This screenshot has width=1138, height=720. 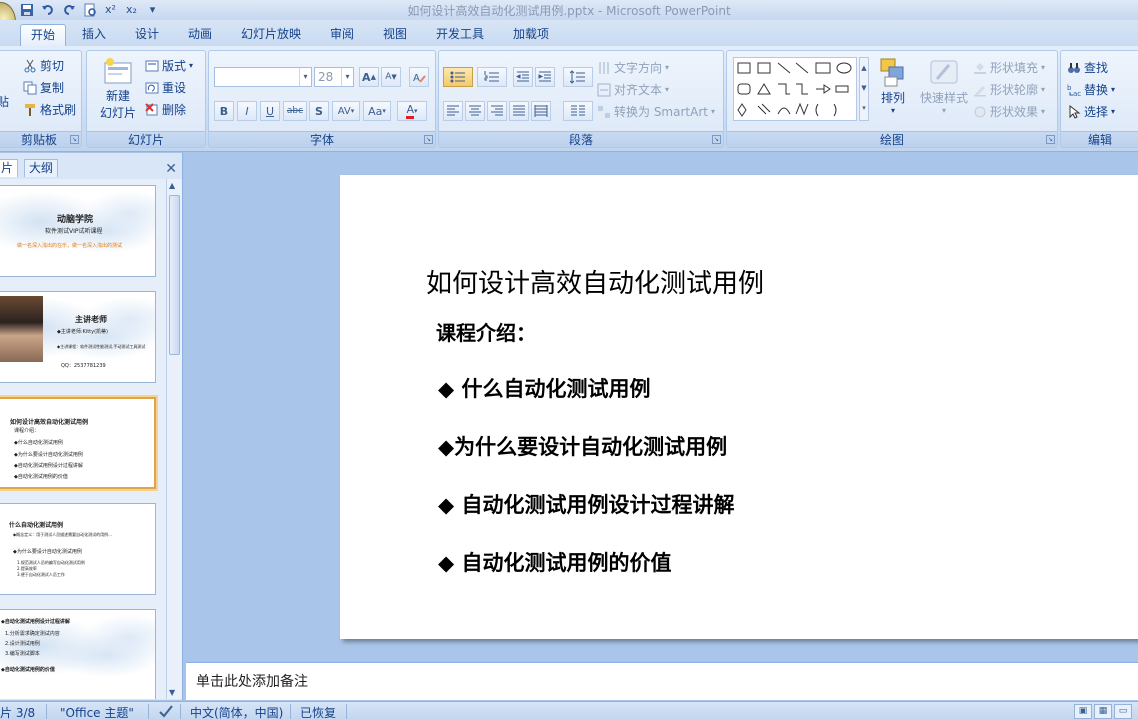 What do you see at coordinates (578, 111) in the screenshot?
I see `columns-button` at bounding box center [578, 111].